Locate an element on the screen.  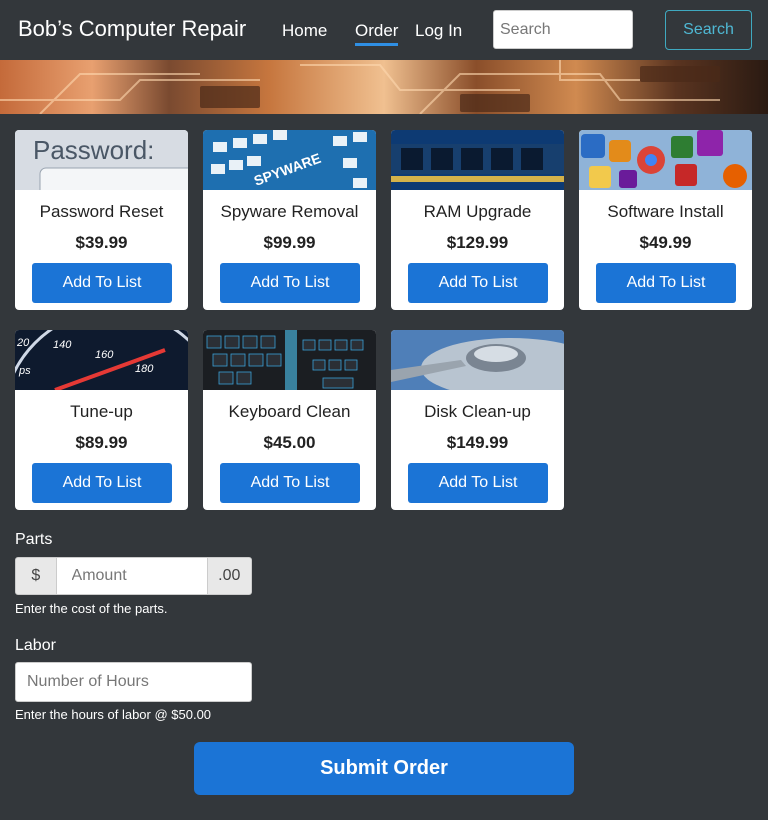
gauge-tick: 180 is located at coordinates (144, 369).